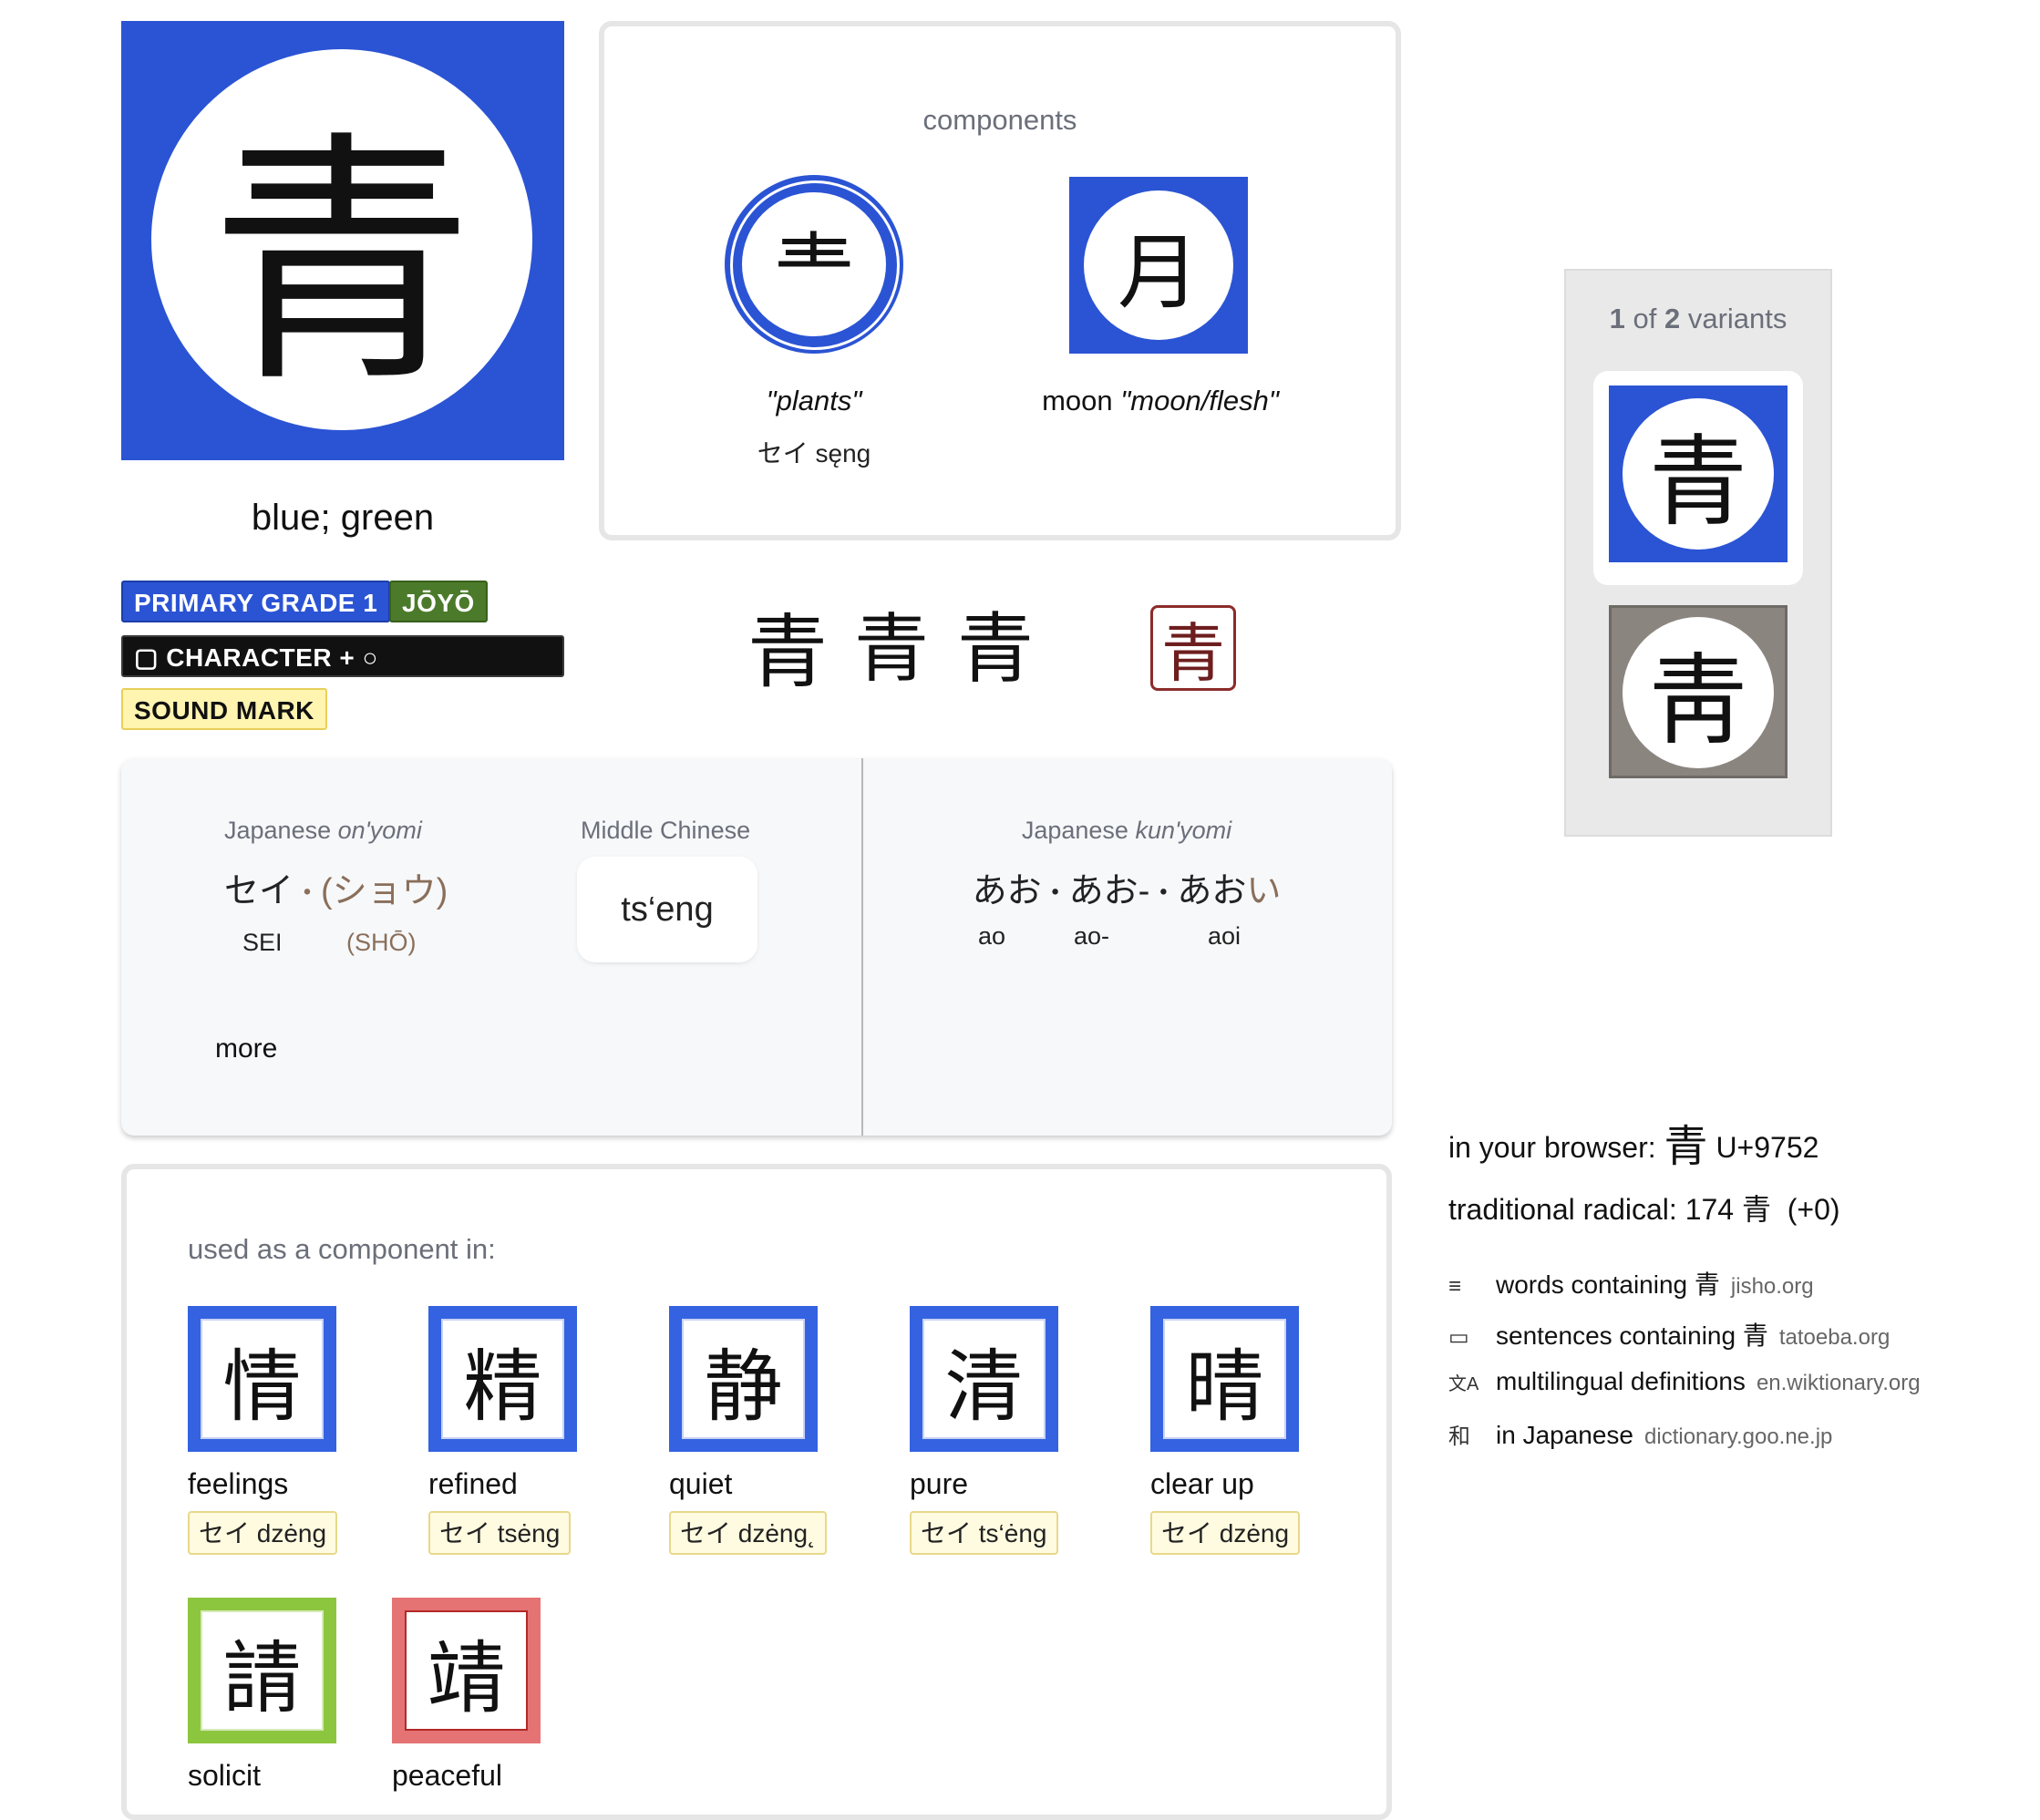  Describe the element at coordinates (1092, 936) in the screenshot. I see `kunyomi-romaji-2: ao-` at that location.